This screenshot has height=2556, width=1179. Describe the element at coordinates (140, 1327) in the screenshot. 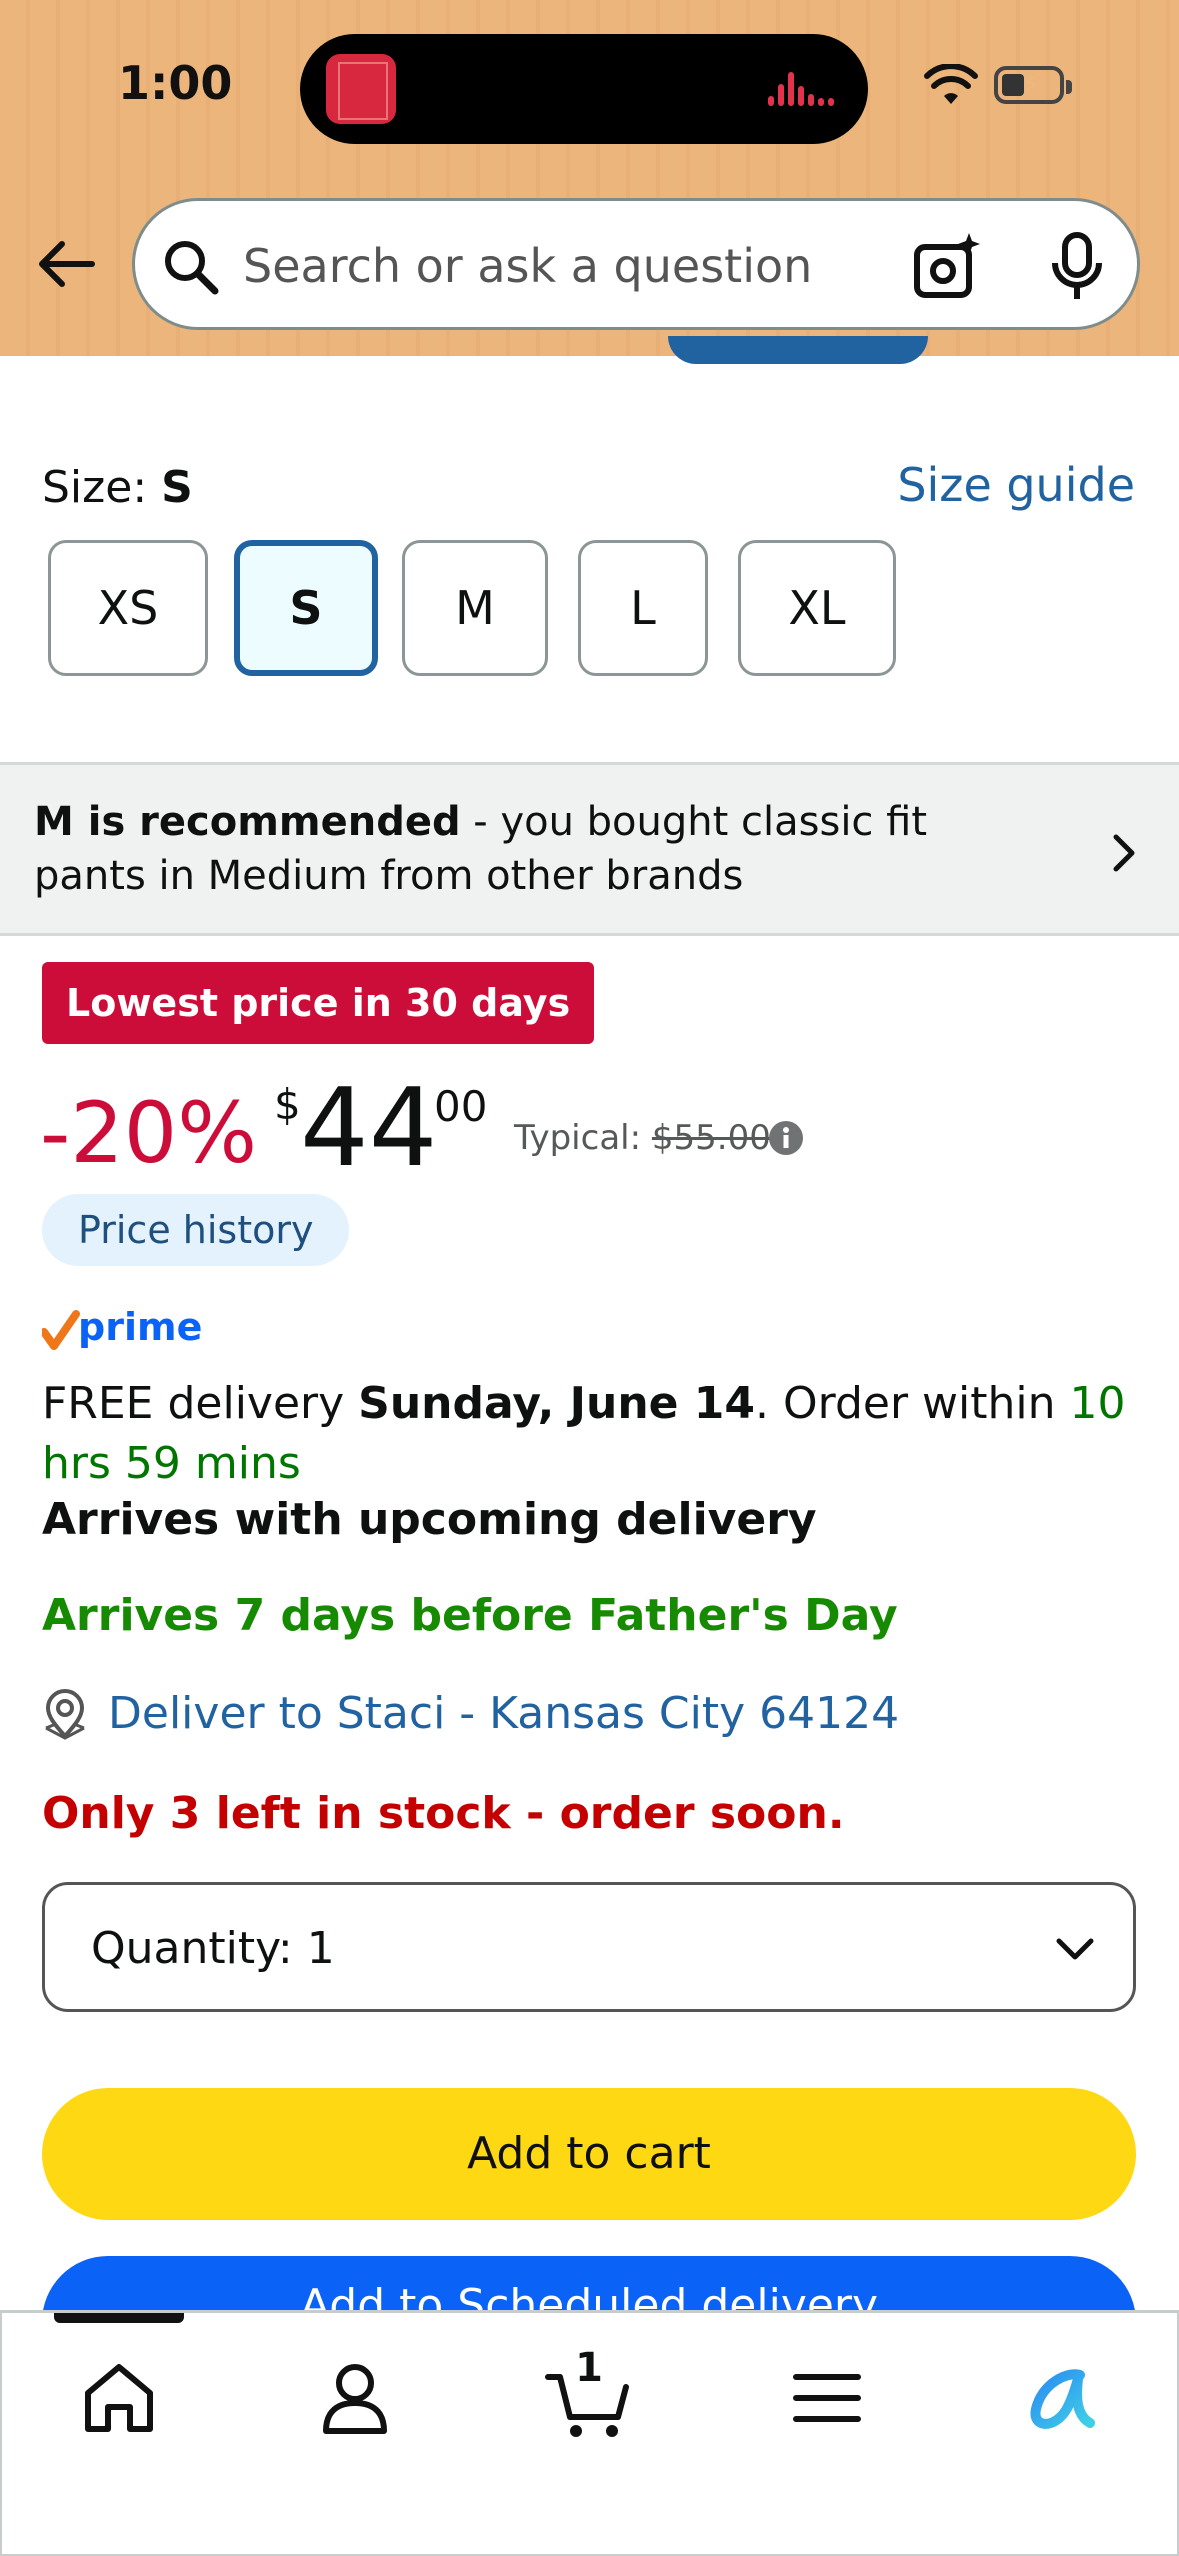

I see `prime-logo-text: prime` at that location.